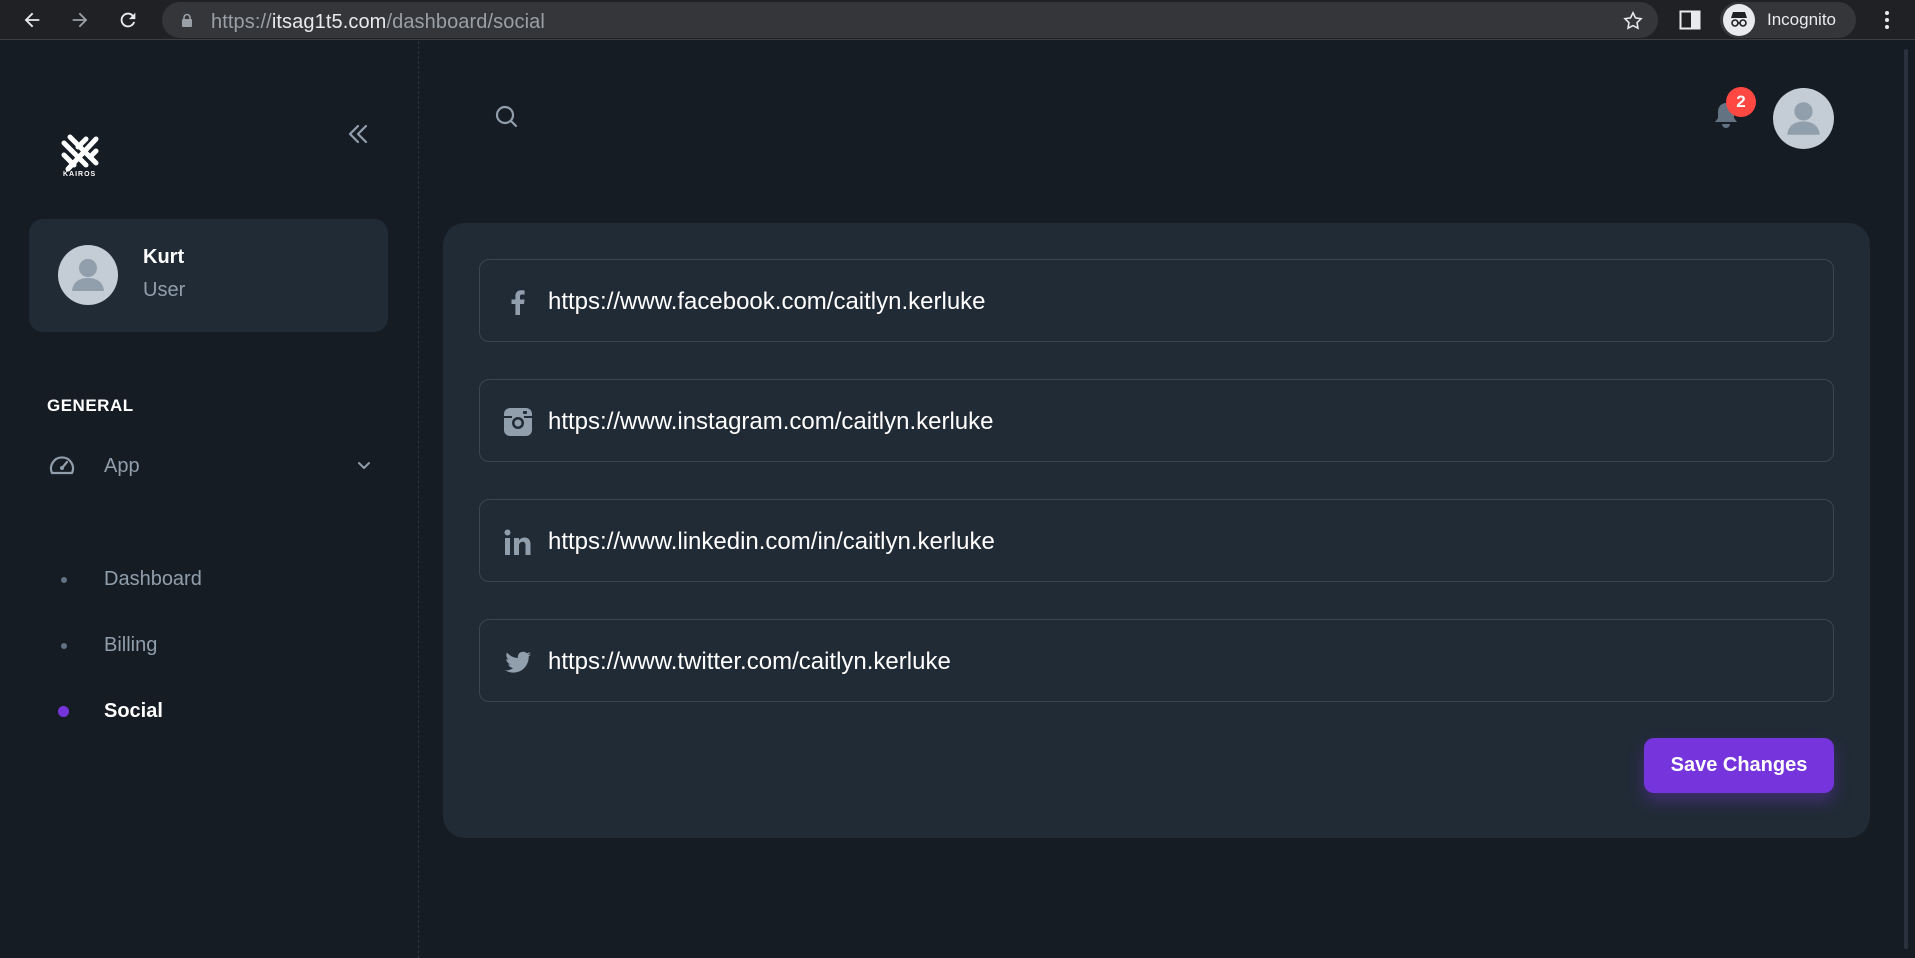 The image size is (1915, 958). What do you see at coordinates (63, 711) in the screenshot?
I see `active-dot` at bounding box center [63, 711].